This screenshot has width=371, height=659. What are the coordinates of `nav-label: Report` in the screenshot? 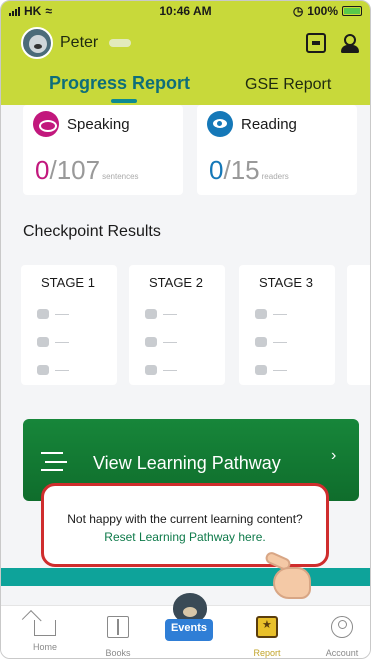 It's located at (267, 653).